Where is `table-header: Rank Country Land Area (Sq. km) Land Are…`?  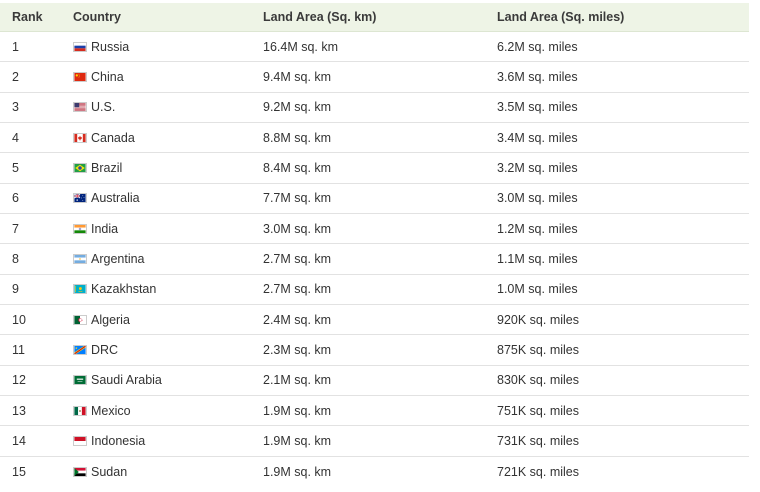 table-header: Rank Country Land Area (Sq. km) Land Are… is located at coordinates (374, 17).